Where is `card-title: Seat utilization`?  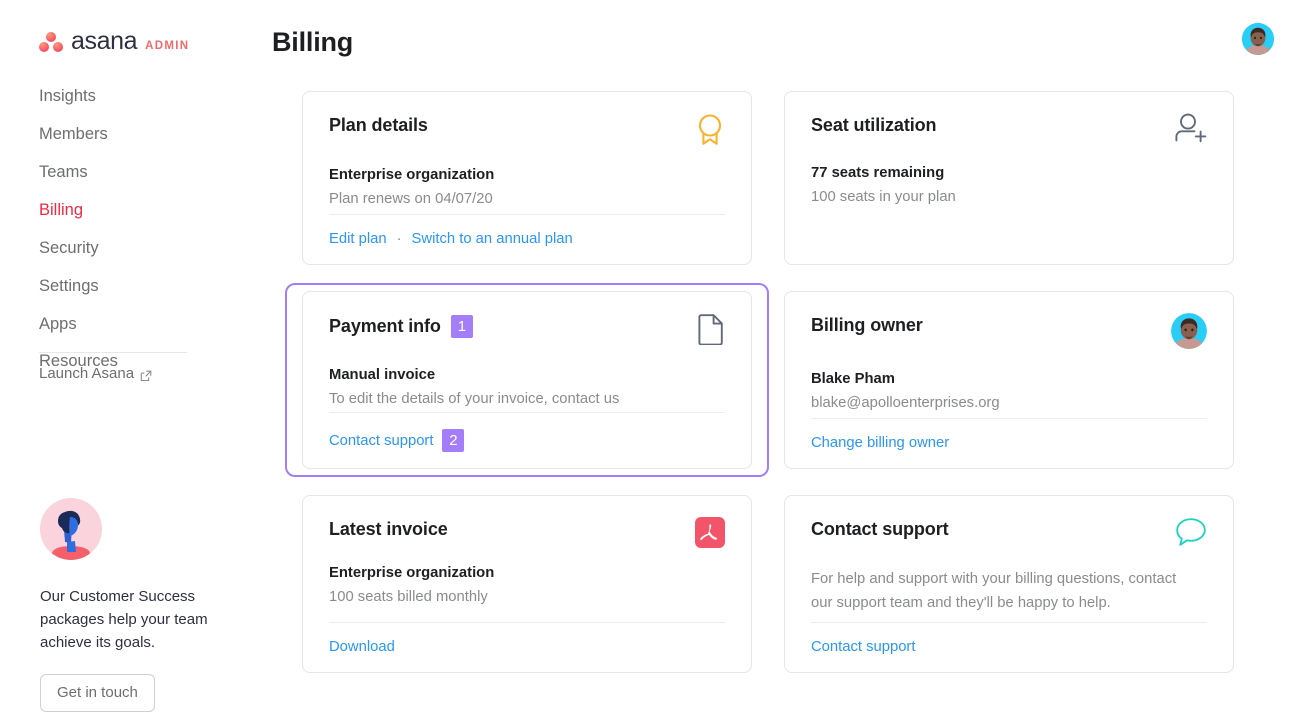
card-title: Seat utilization is located at coordinates (874, 125).